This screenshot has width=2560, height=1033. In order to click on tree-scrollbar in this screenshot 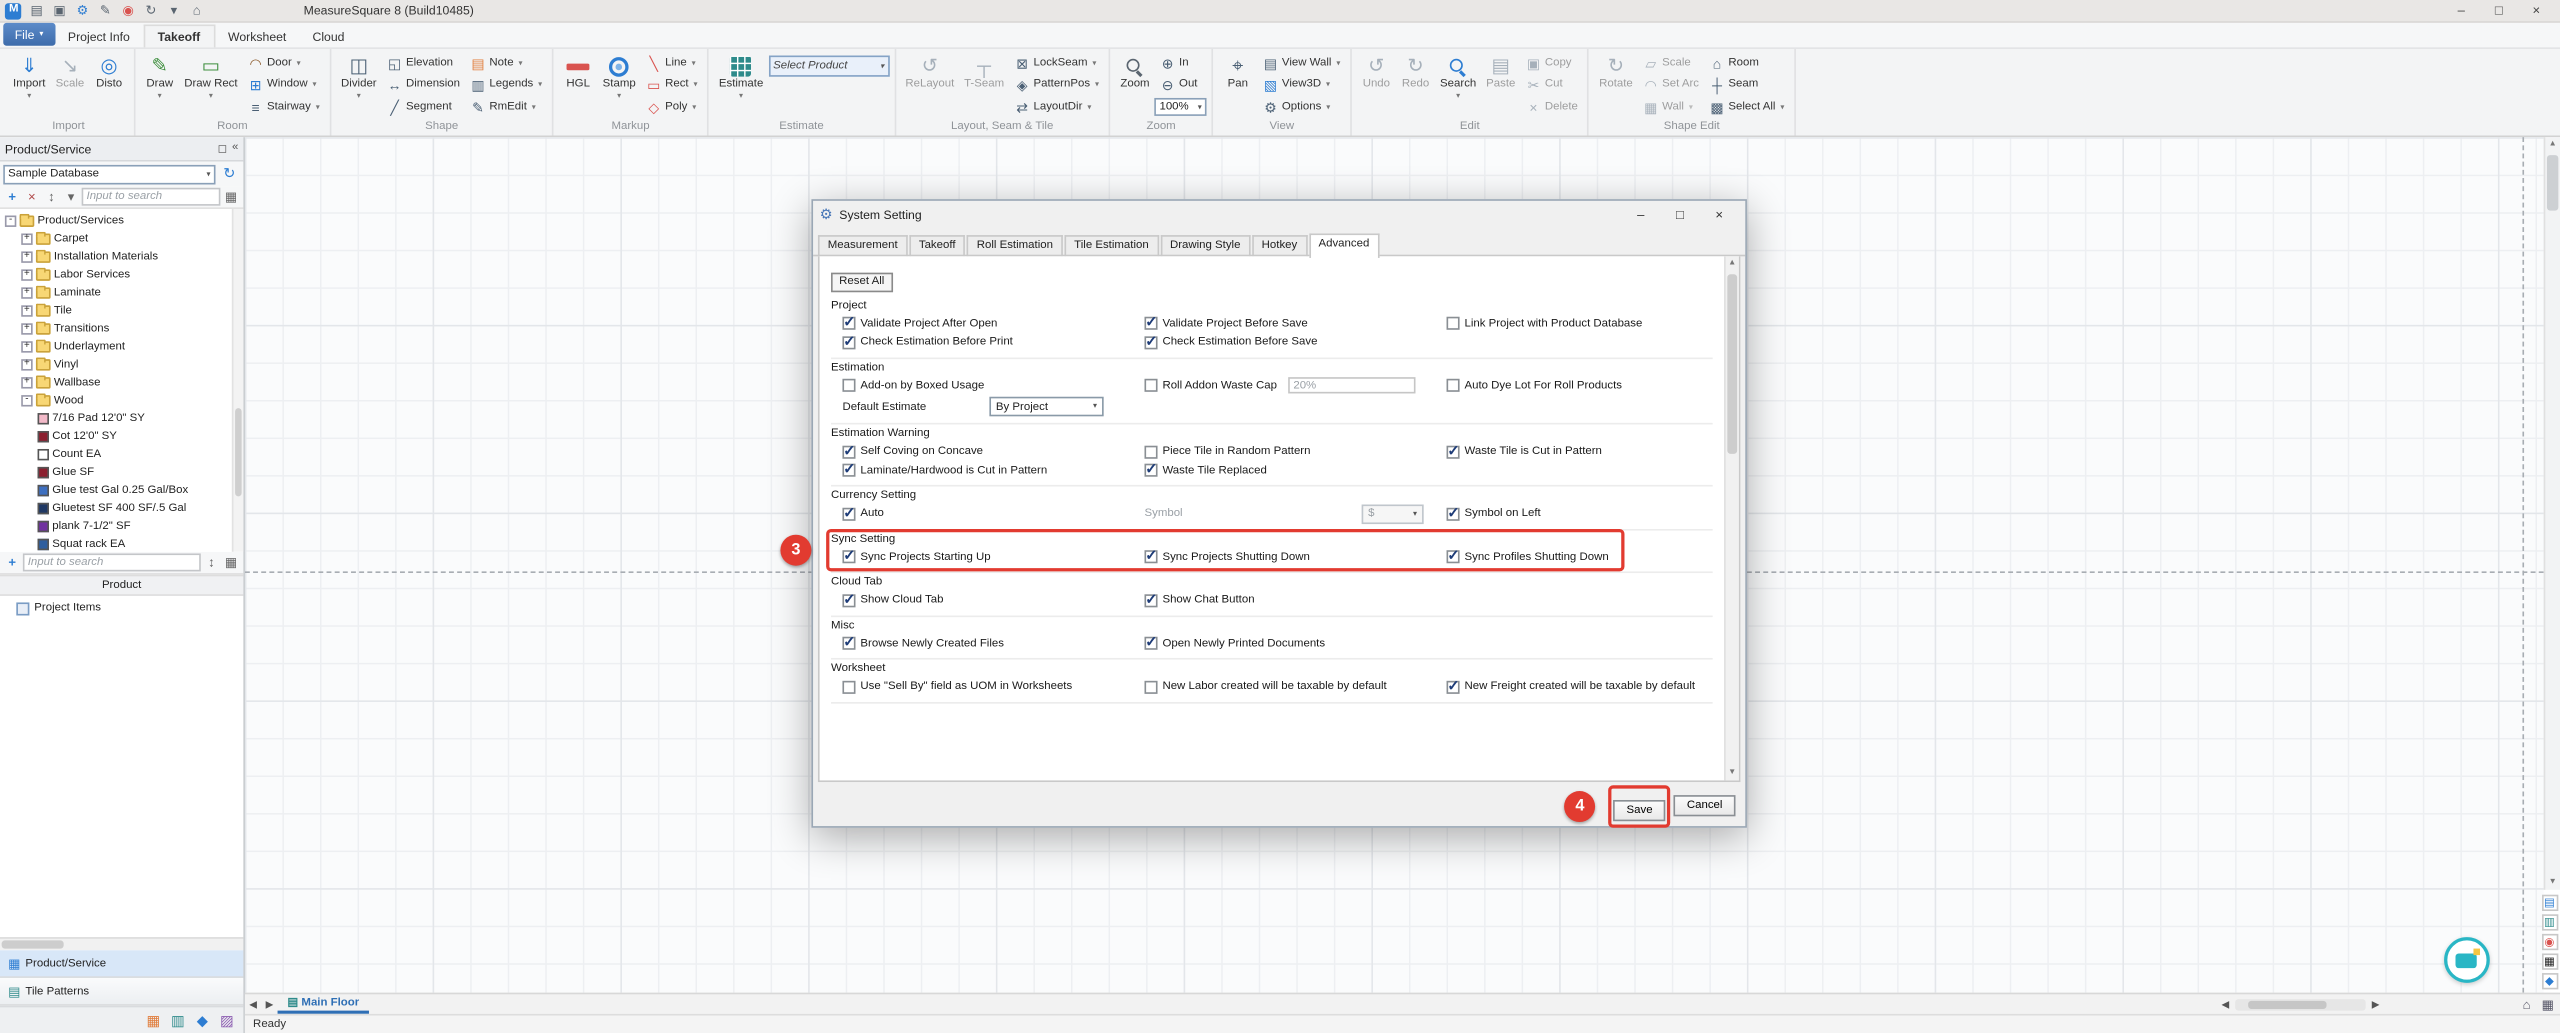, I will do `click(237, 380)`.